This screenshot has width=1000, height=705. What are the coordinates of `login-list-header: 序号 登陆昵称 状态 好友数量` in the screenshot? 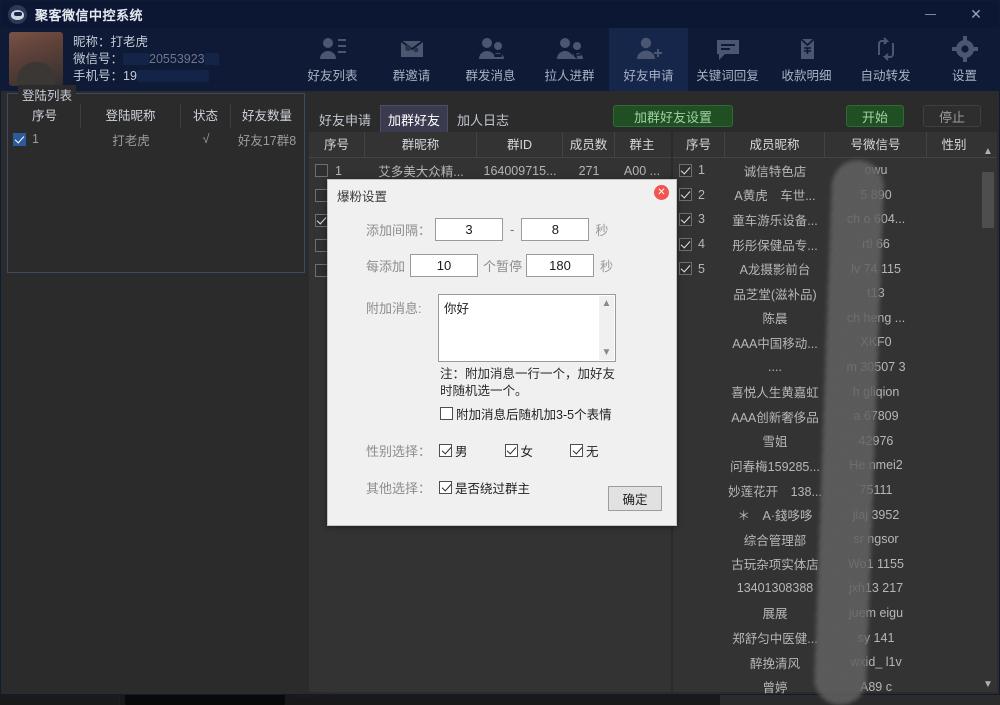 It's located at (156, 116).